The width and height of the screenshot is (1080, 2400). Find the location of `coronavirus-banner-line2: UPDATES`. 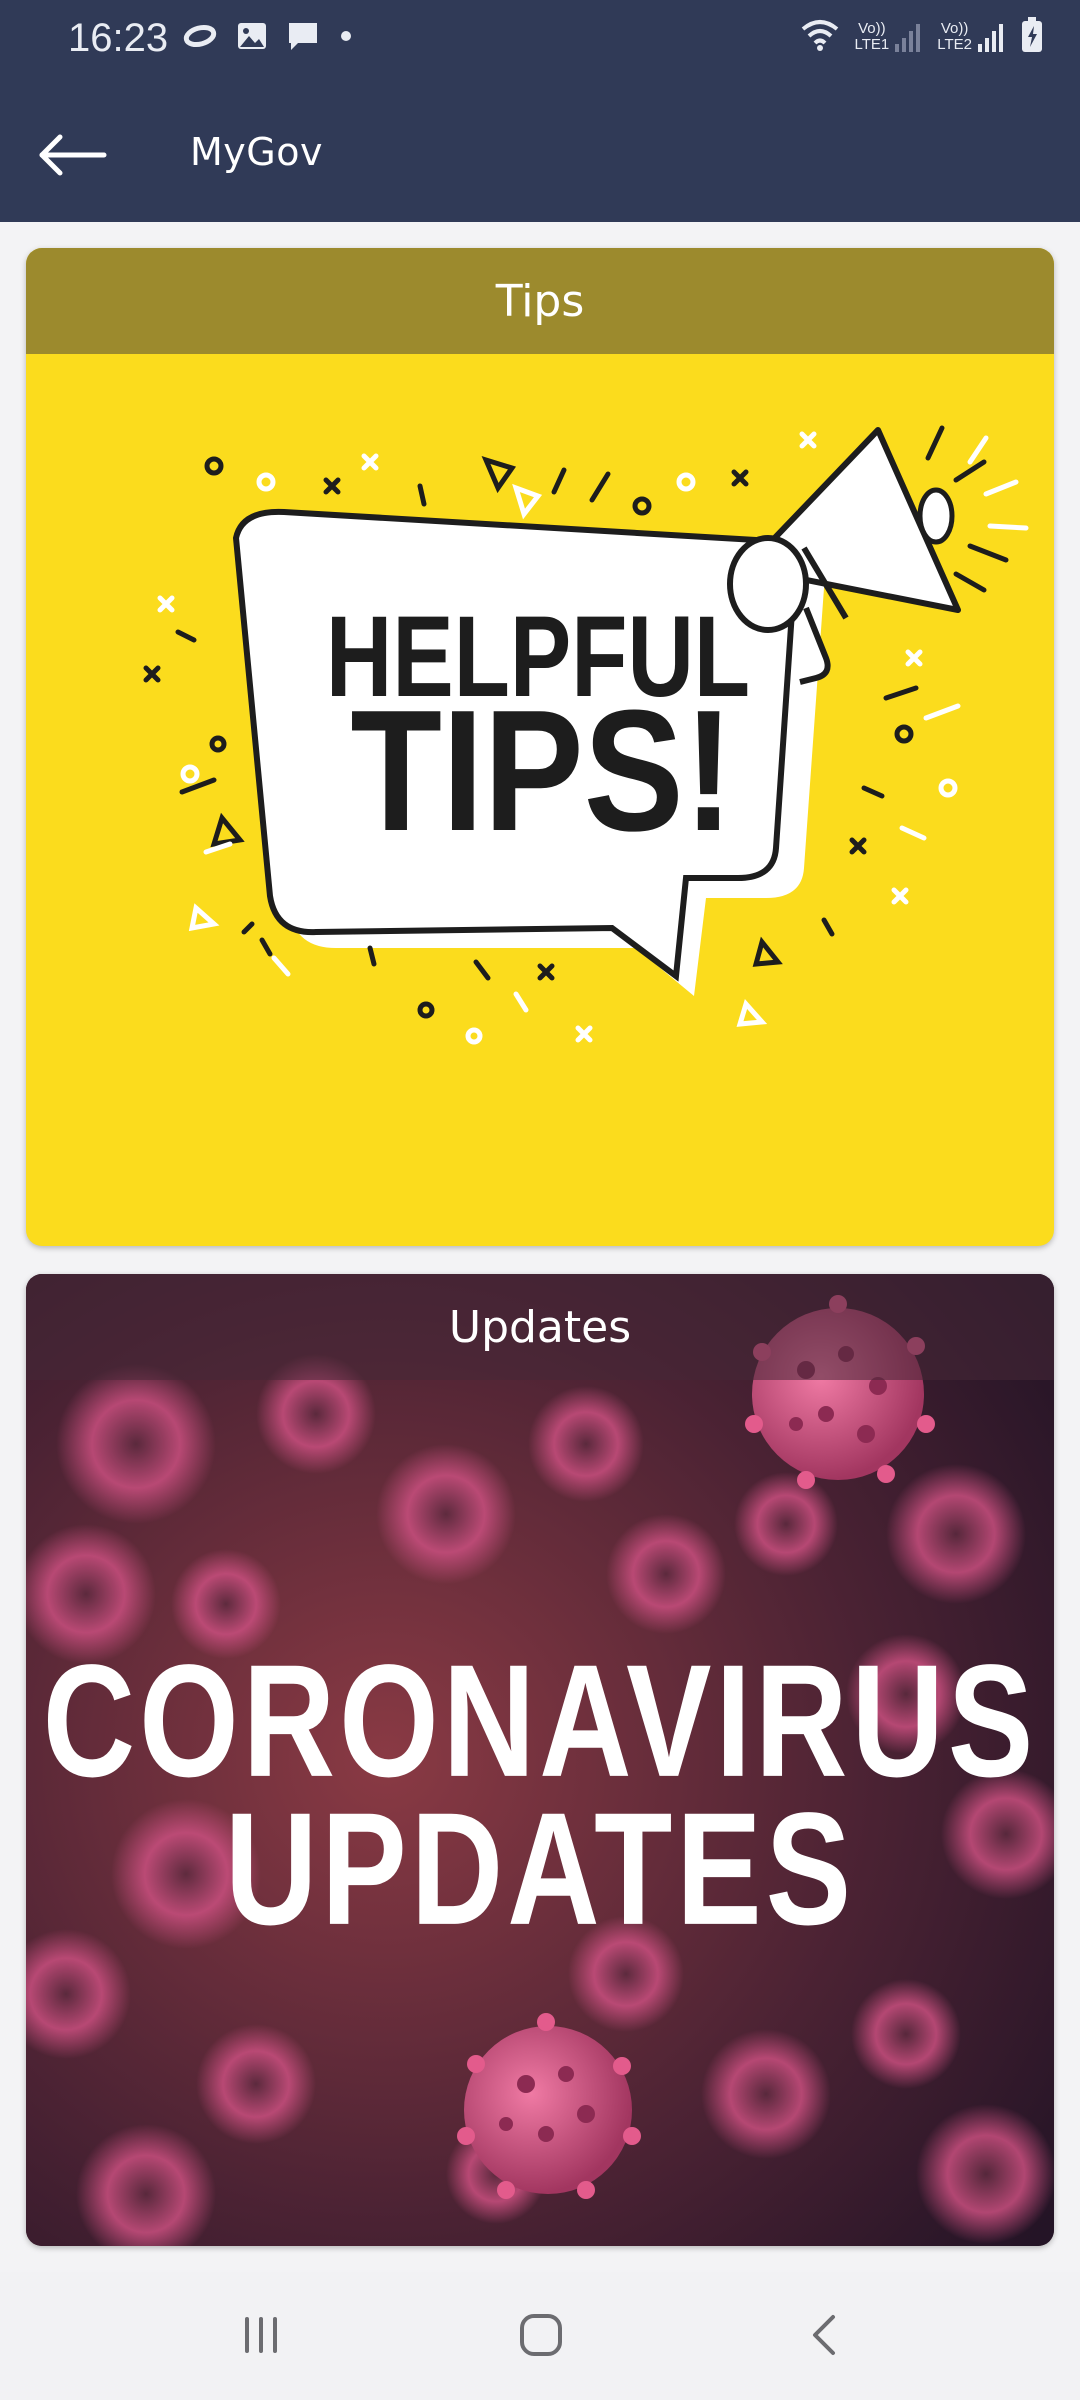

coronavirus-banner-line2: UPDATES is located at coordinates (540, 1869).